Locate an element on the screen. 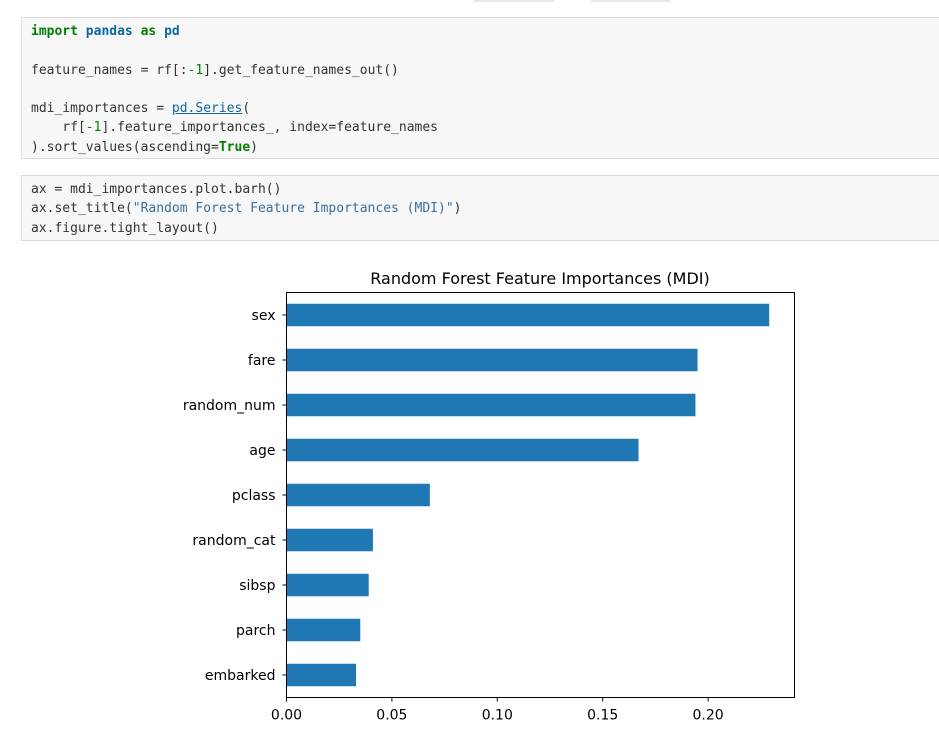 This screenshot has width=939, height=732. y-tick-label: fare is located at coordinates (262, 361).